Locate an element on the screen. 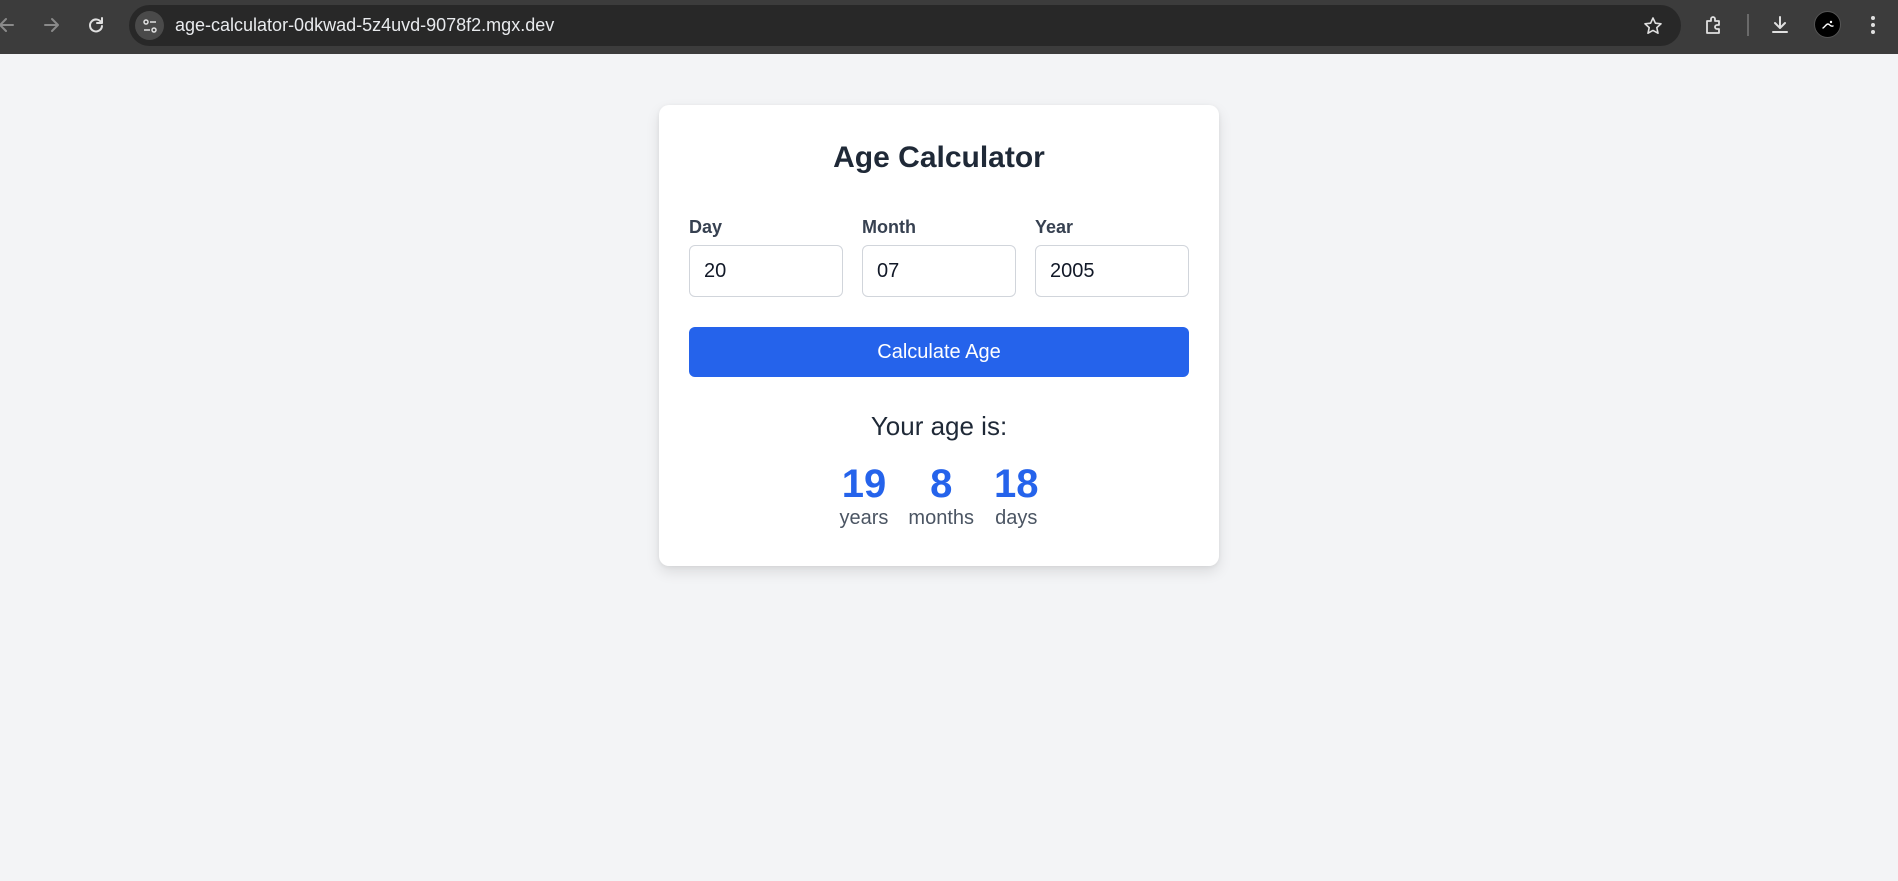  result-months: 8 months is located at coordinates (941, 496).